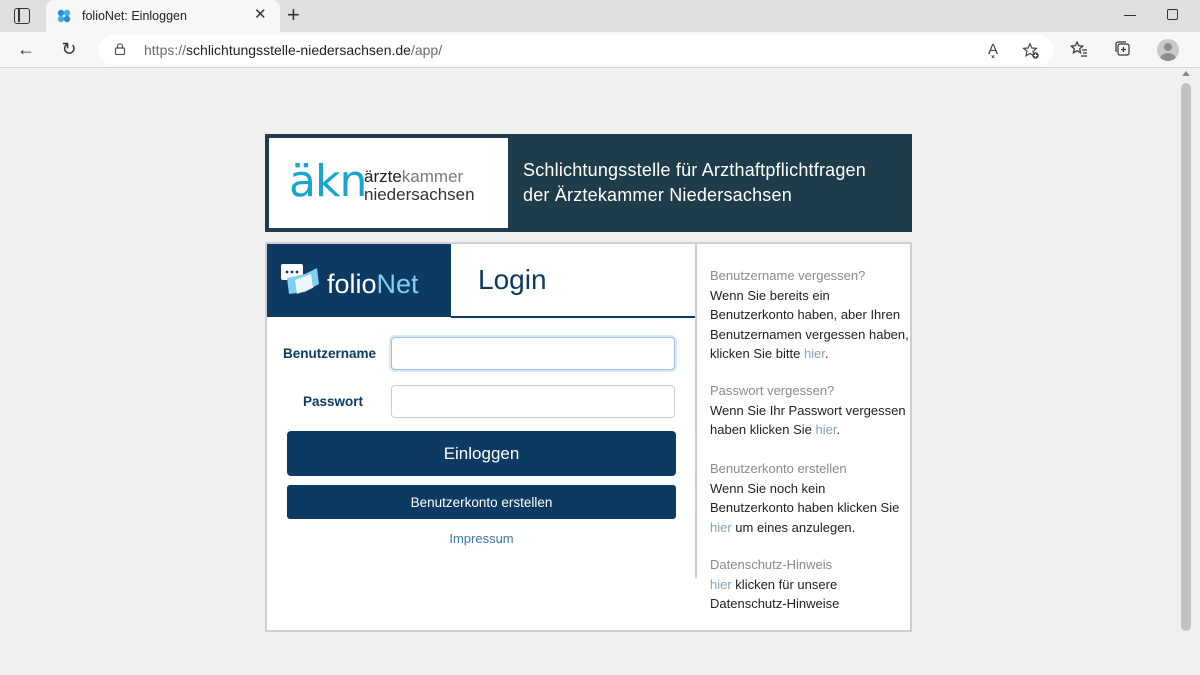  What do you see at coordinates (826, 429) in the screenshot?
I see `forgot-password-link: hier` at bounding box center [826, 429].